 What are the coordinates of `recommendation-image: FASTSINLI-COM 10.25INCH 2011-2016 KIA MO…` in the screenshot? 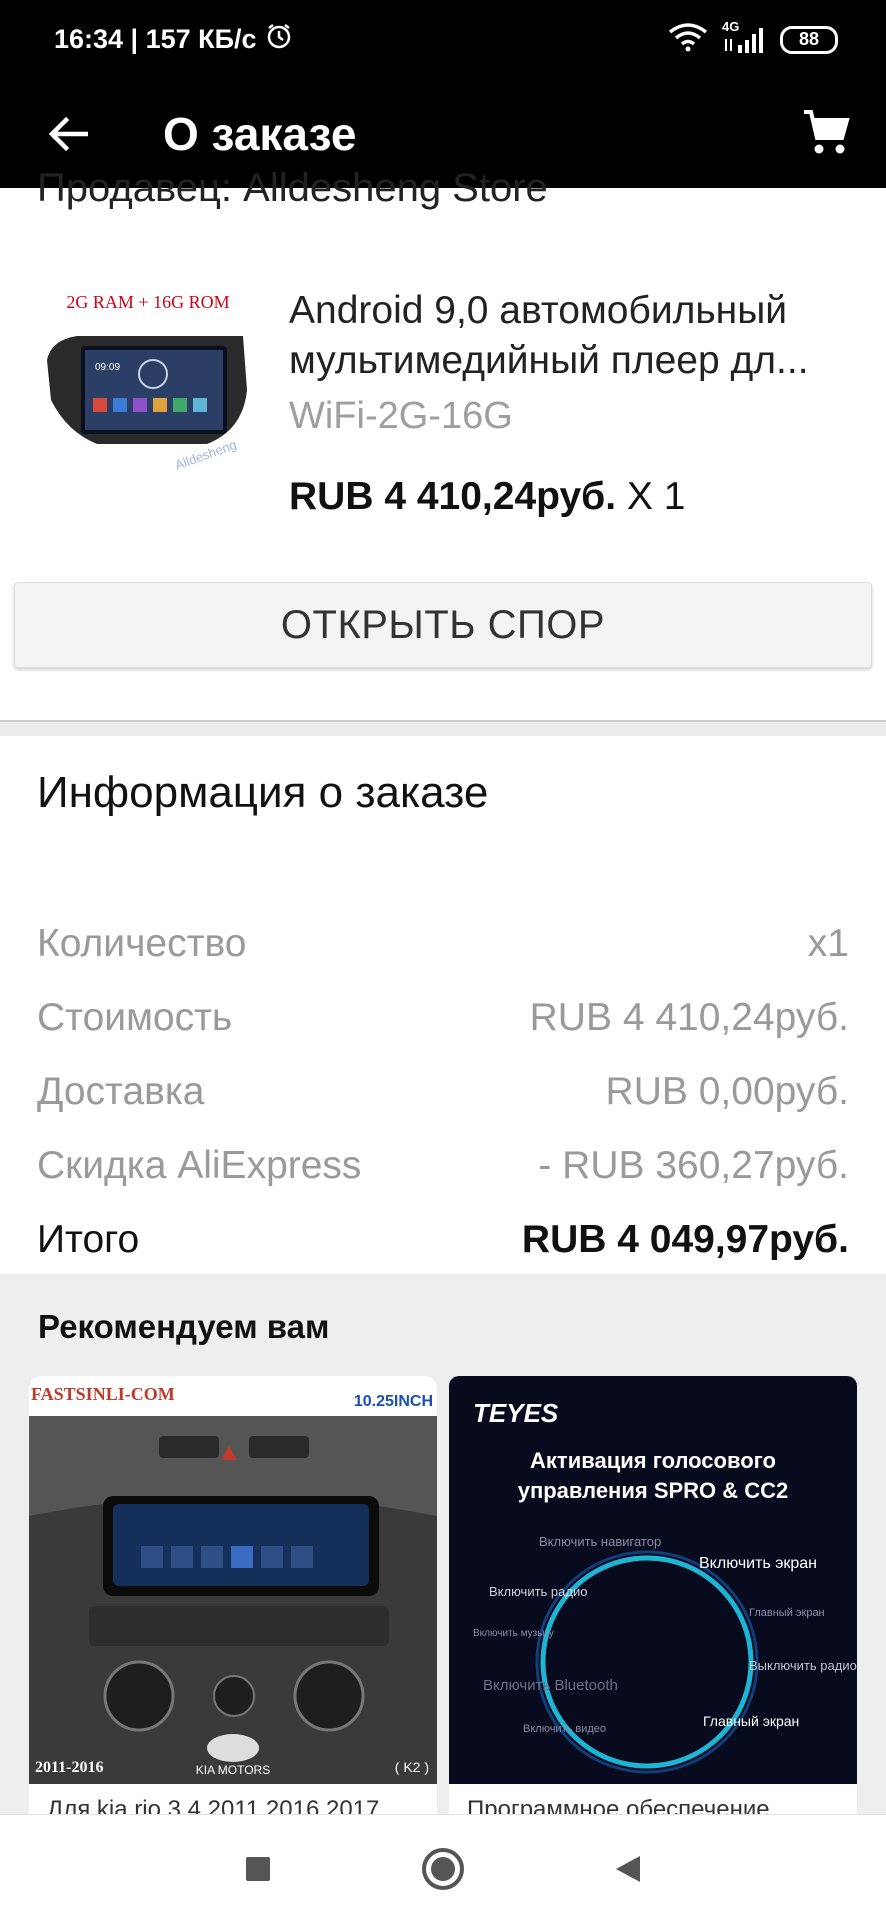 It's located at (233, 1580).